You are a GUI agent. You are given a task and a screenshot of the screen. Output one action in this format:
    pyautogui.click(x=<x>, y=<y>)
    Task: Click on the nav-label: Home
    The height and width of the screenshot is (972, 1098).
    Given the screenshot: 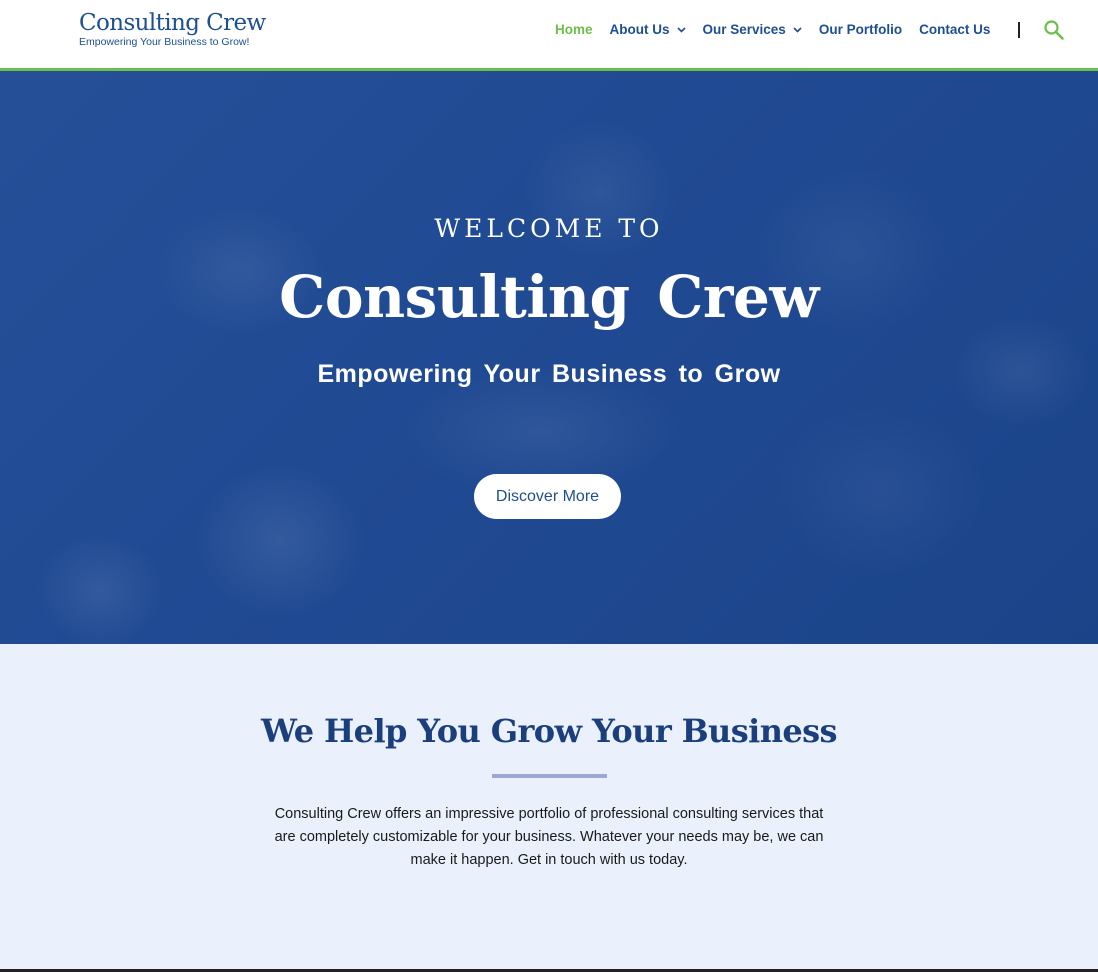 What is the action you would take?
    pyautogui.click(x=574, y=29)
    